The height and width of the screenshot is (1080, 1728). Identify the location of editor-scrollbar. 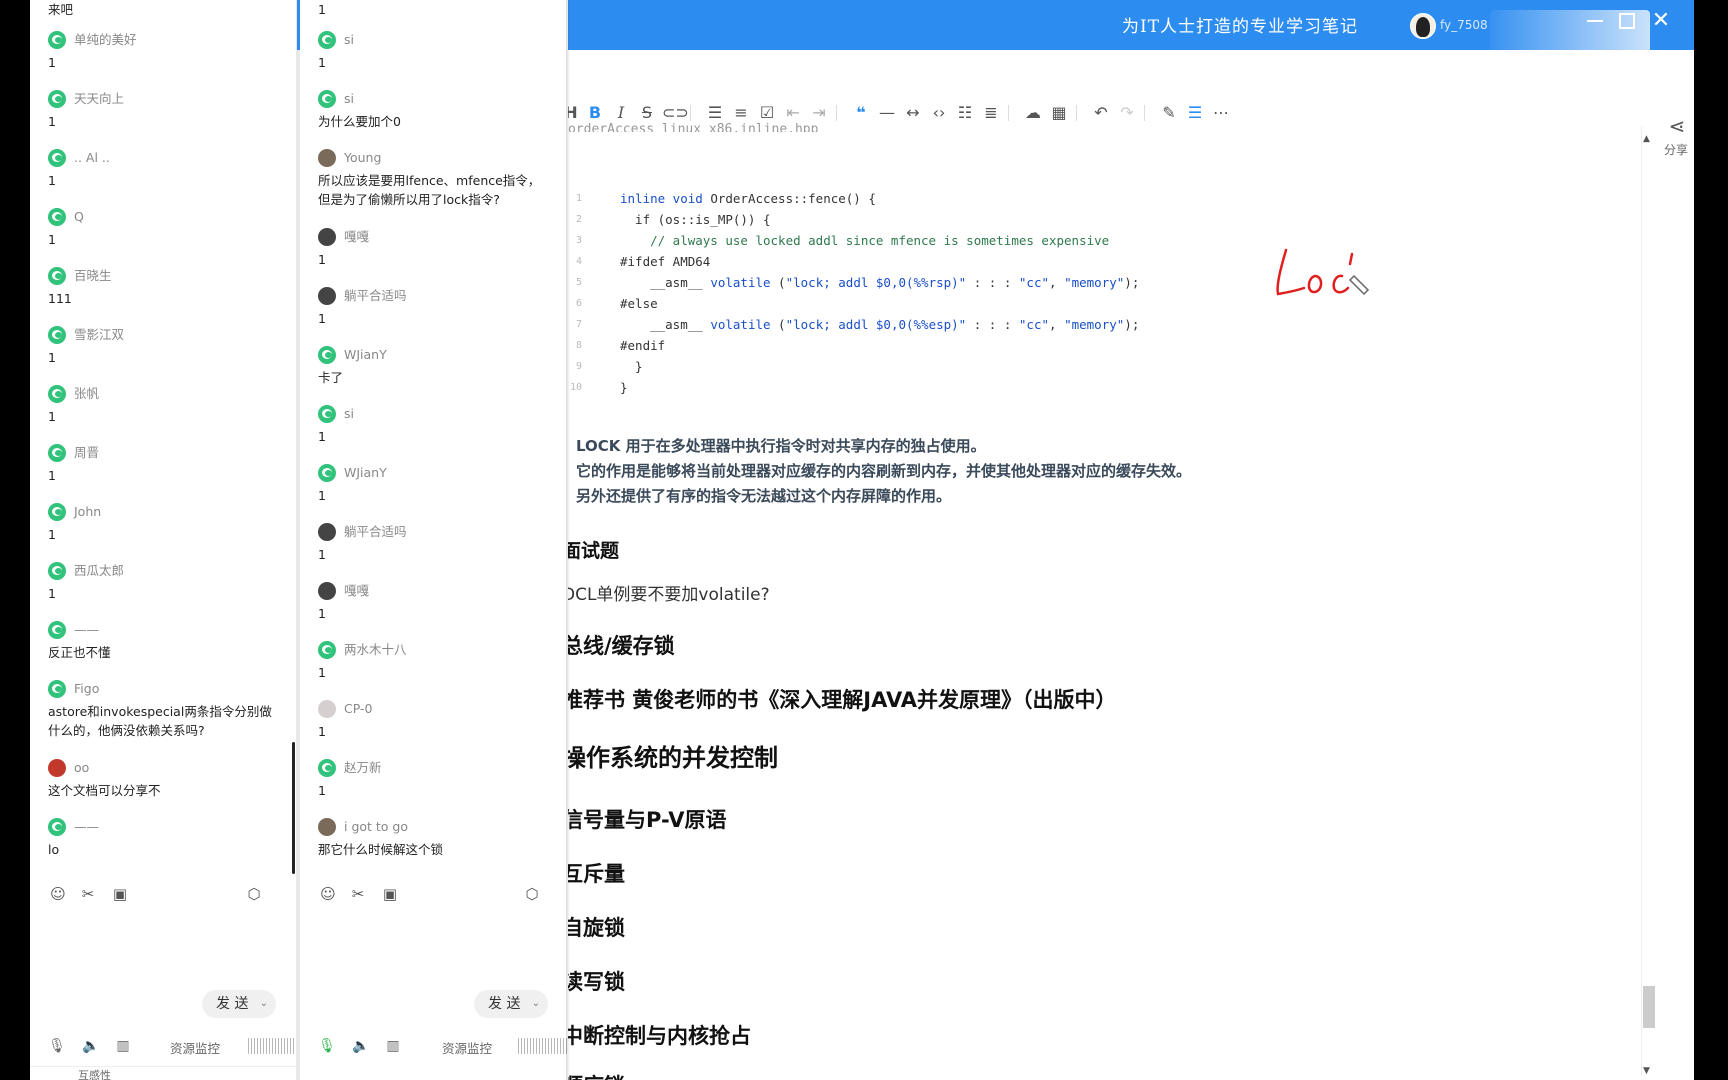
(1649, 601).